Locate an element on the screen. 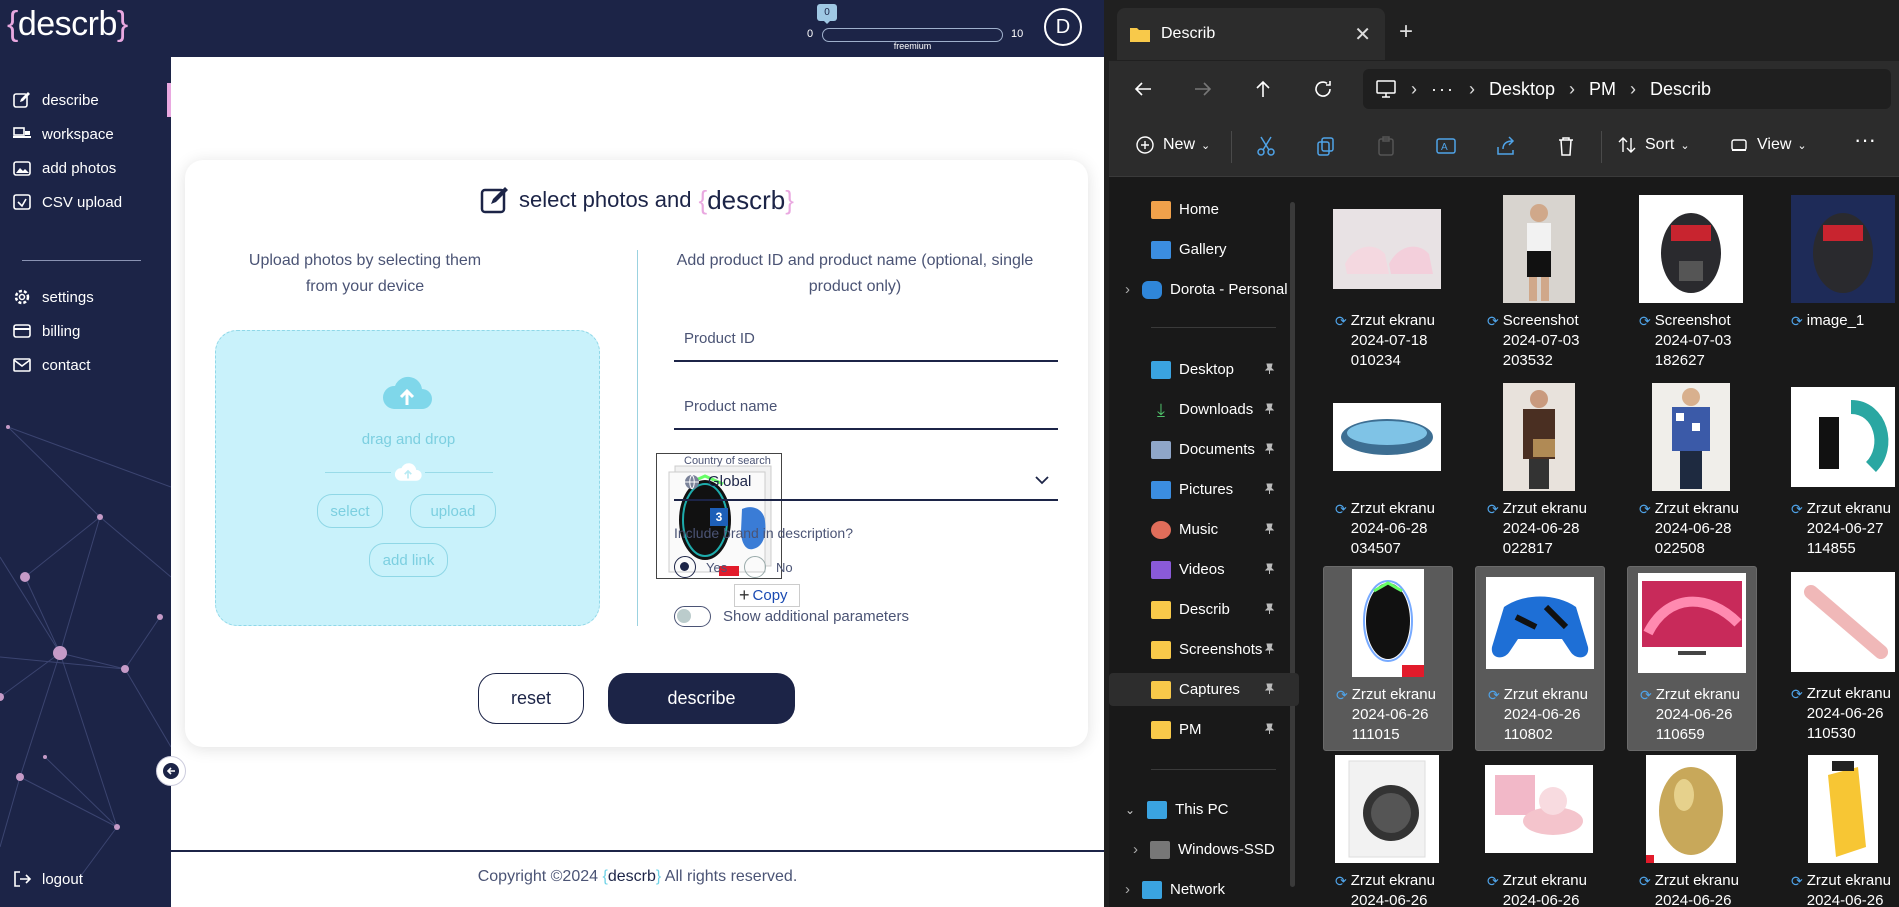 The width and height of the screenshot is (1899, 907). forward-icon is located at coordinates (1203, 89).